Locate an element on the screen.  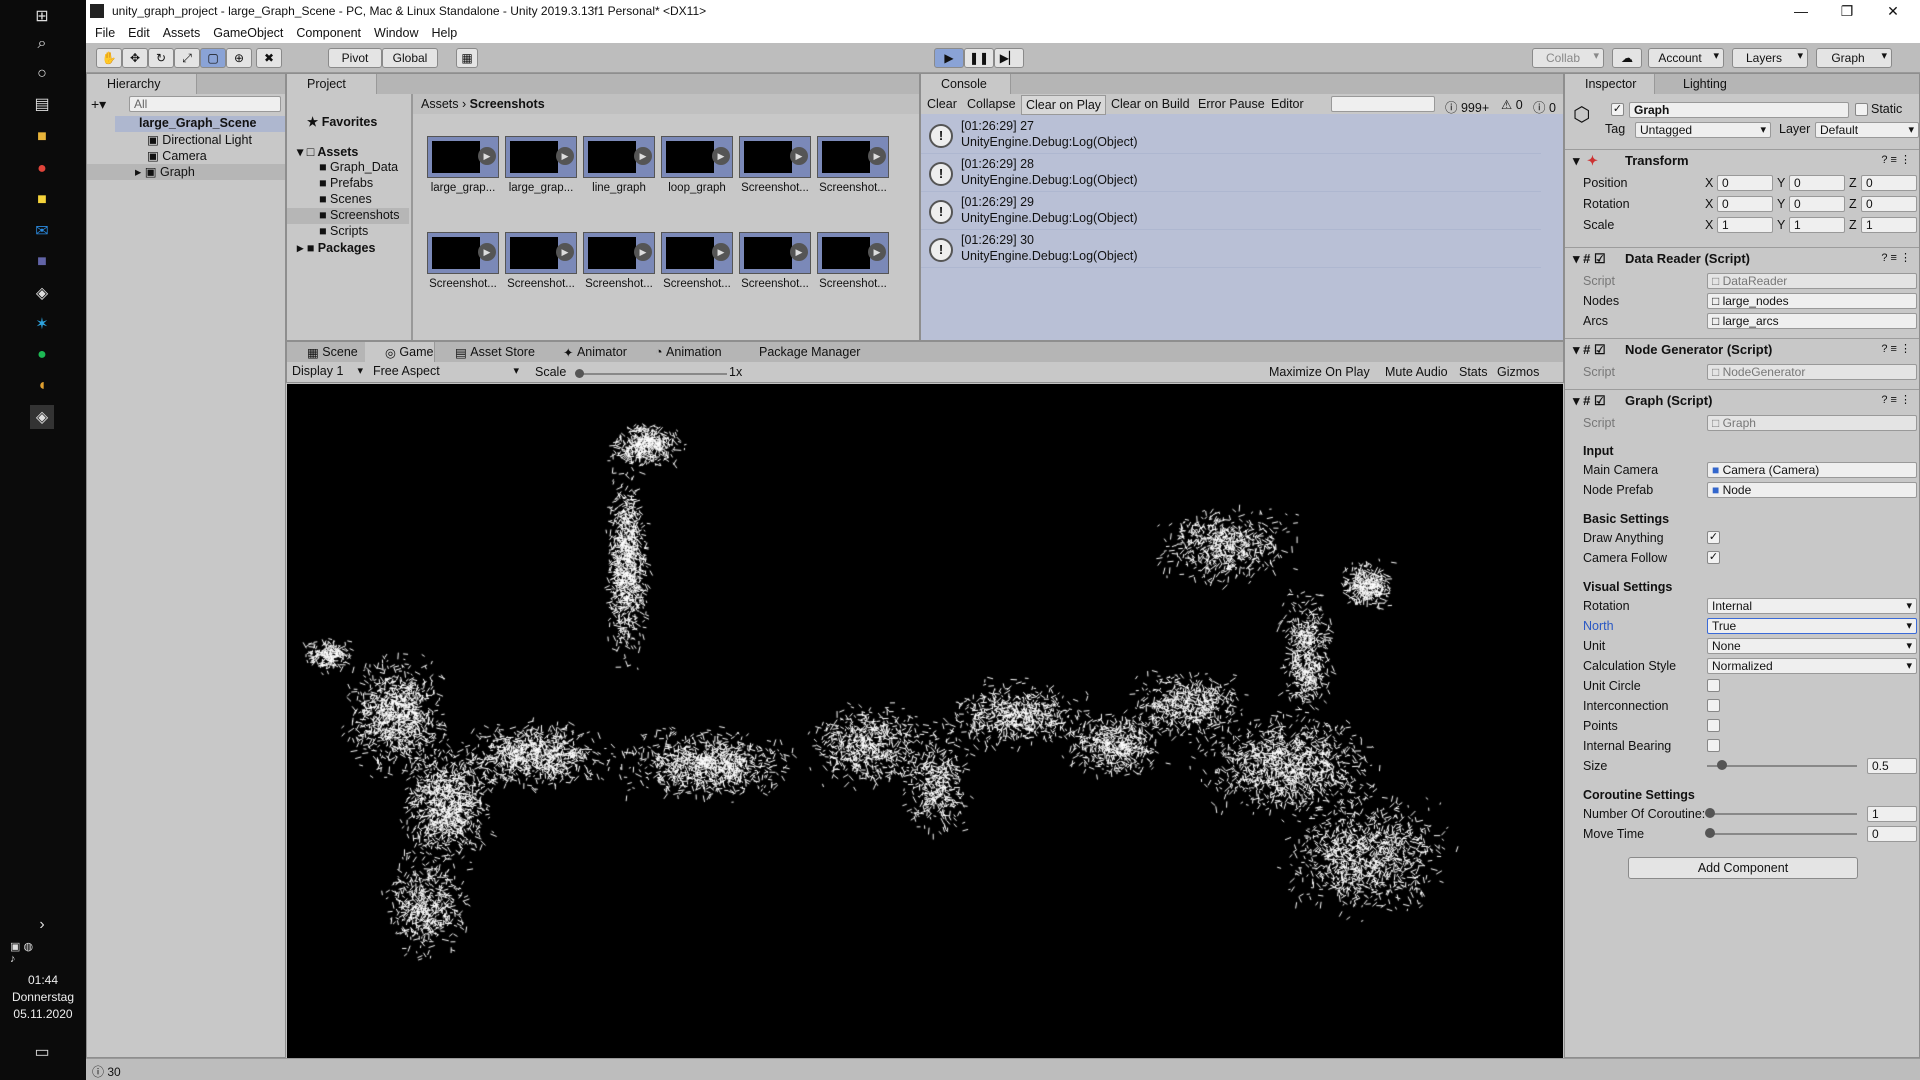
scale-slider is located at coordinates (652, 374).